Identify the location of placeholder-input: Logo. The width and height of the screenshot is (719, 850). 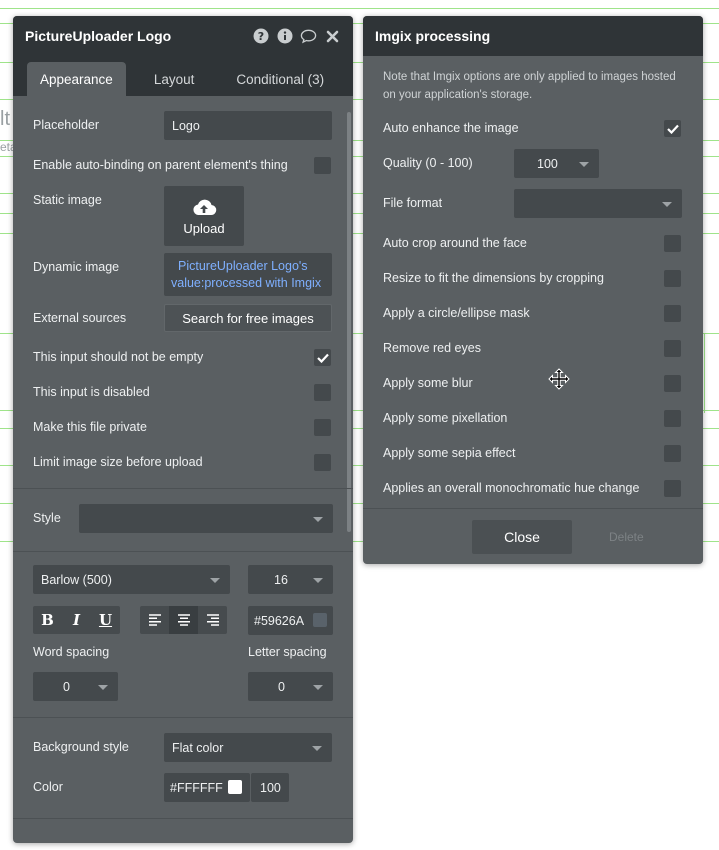
(248, 125).